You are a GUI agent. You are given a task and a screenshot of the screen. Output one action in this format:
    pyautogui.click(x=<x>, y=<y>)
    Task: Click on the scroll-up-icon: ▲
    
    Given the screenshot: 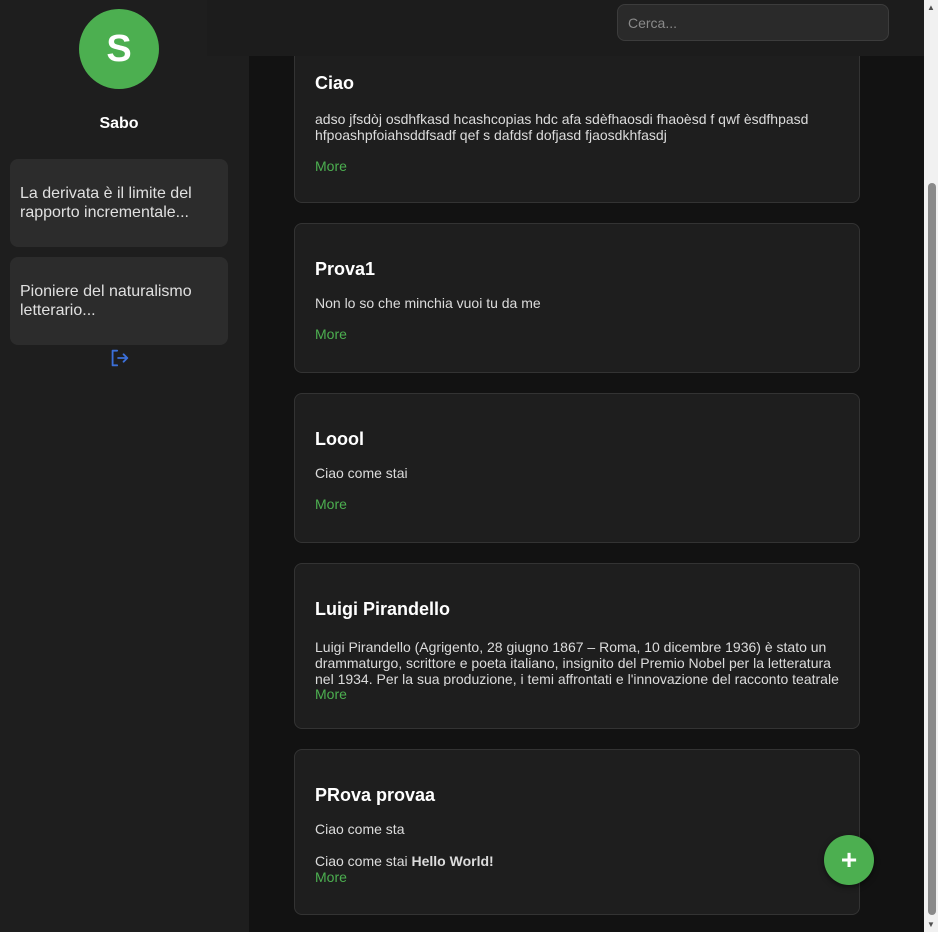 What is the action you would take?
    pyautogui.click(x=931, y=7)
    